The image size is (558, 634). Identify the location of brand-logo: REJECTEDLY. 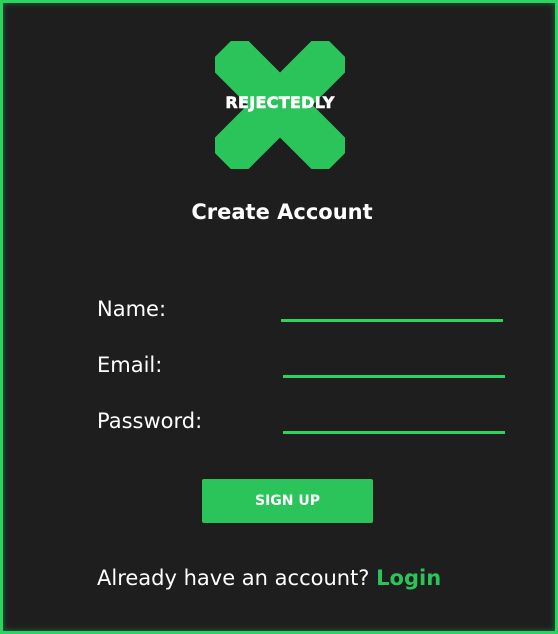
(280, 105).